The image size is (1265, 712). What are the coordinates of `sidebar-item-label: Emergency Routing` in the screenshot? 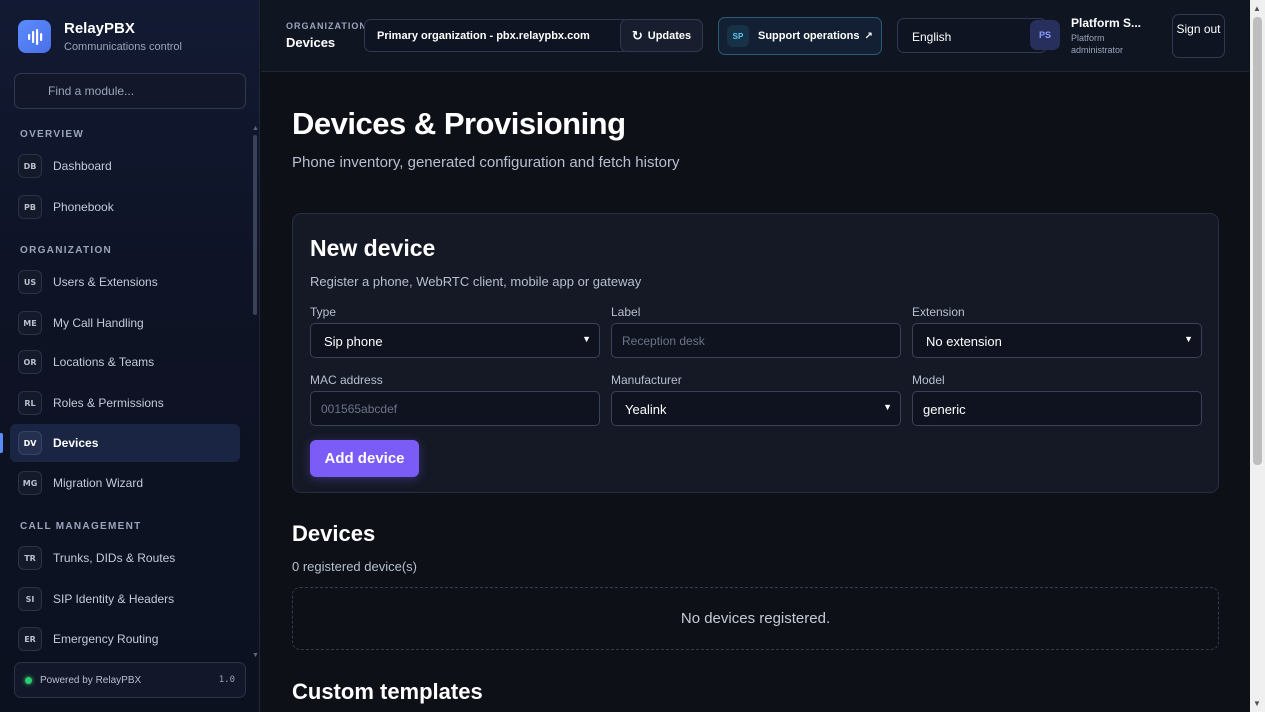 It's located at (106, 639).